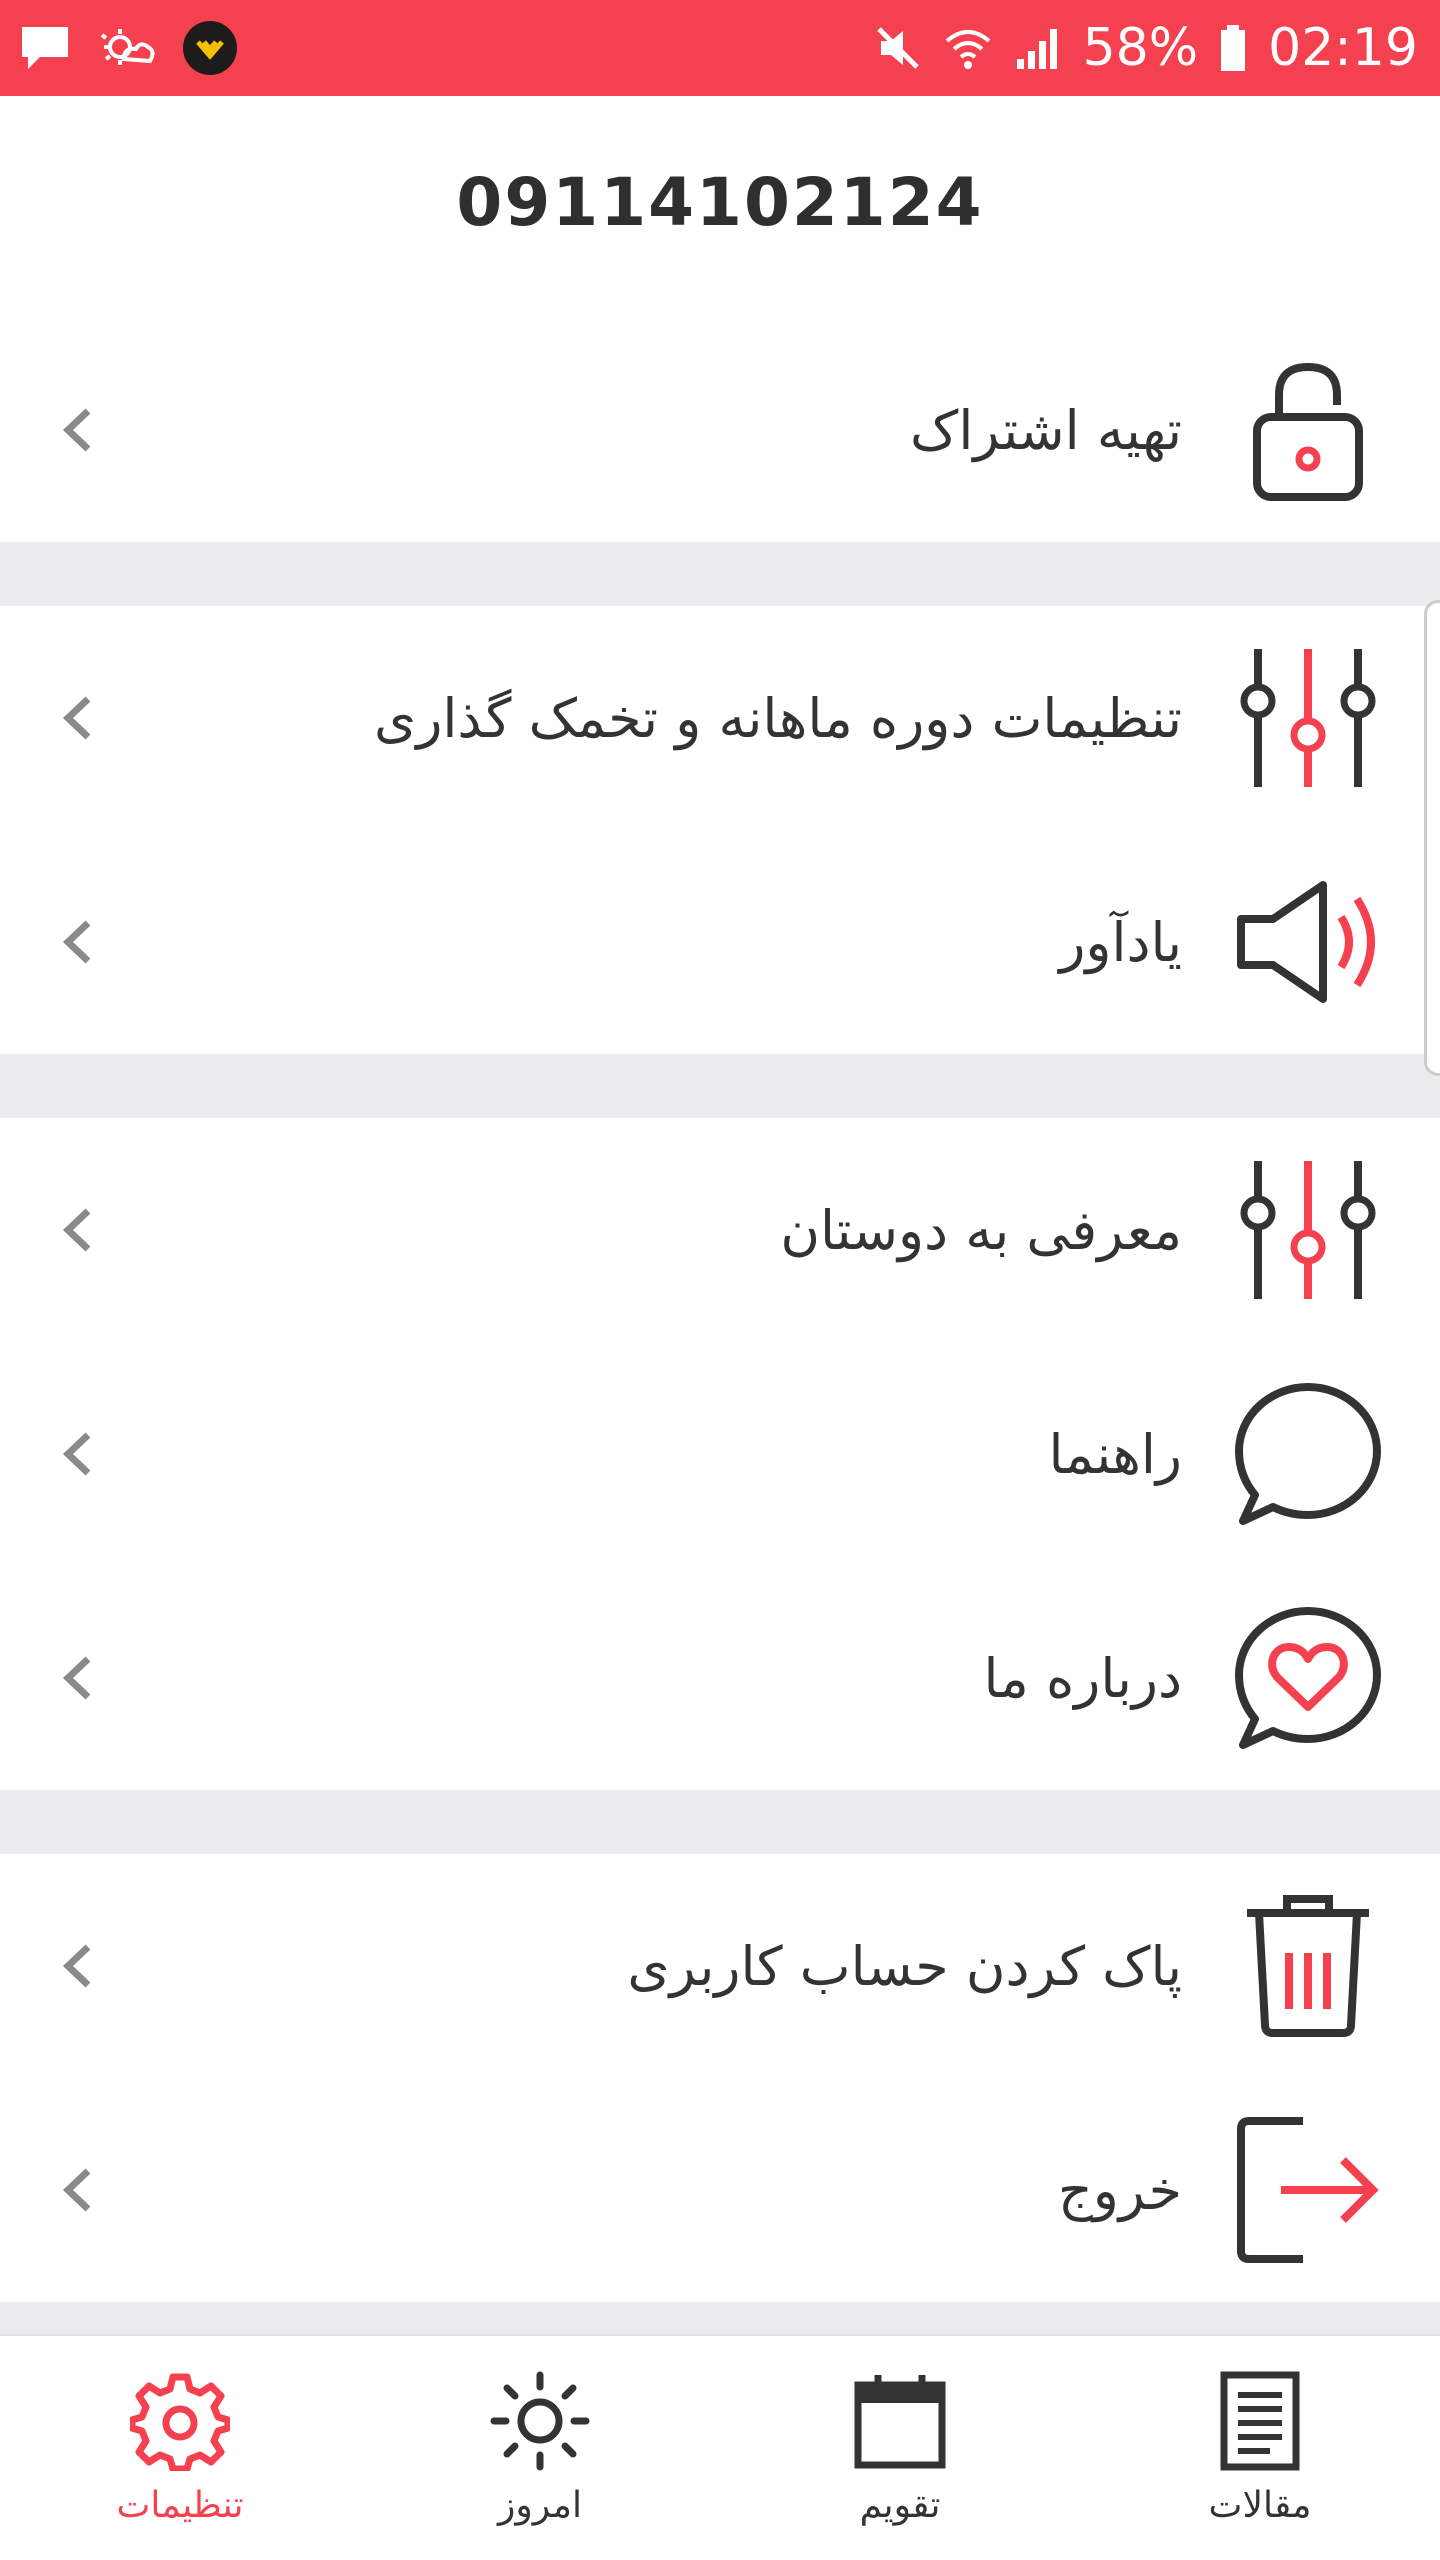  I want to click on menu-item-label: یادآور, so click(1120, 942).